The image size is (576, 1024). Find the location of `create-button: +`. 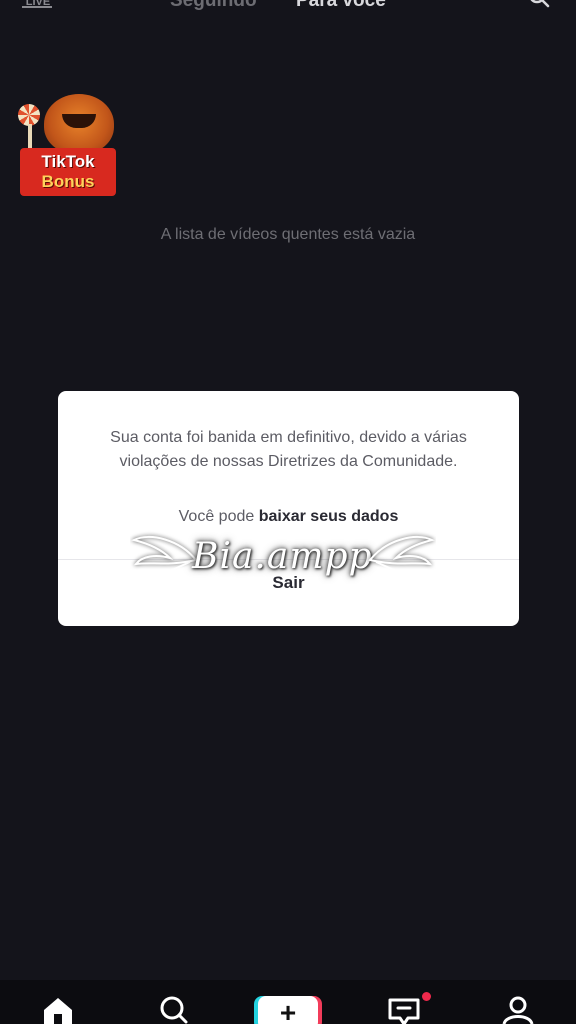

create-button: + is located at coordinates (288, 1009).